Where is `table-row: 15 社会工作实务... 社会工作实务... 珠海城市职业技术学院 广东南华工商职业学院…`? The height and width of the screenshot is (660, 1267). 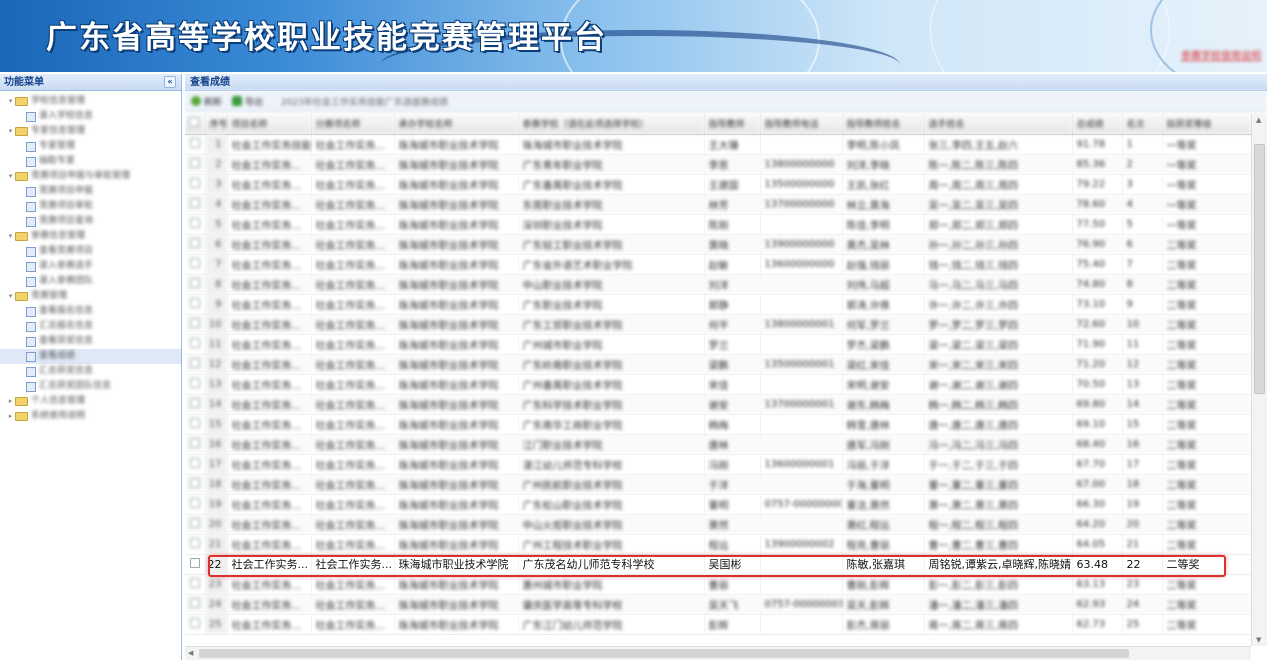 table-row: 15 社会工作实务... 社会工作实务... 珠海城市职业技术学院 广东南华工商职业学院… is located at coordinates (718, 424).